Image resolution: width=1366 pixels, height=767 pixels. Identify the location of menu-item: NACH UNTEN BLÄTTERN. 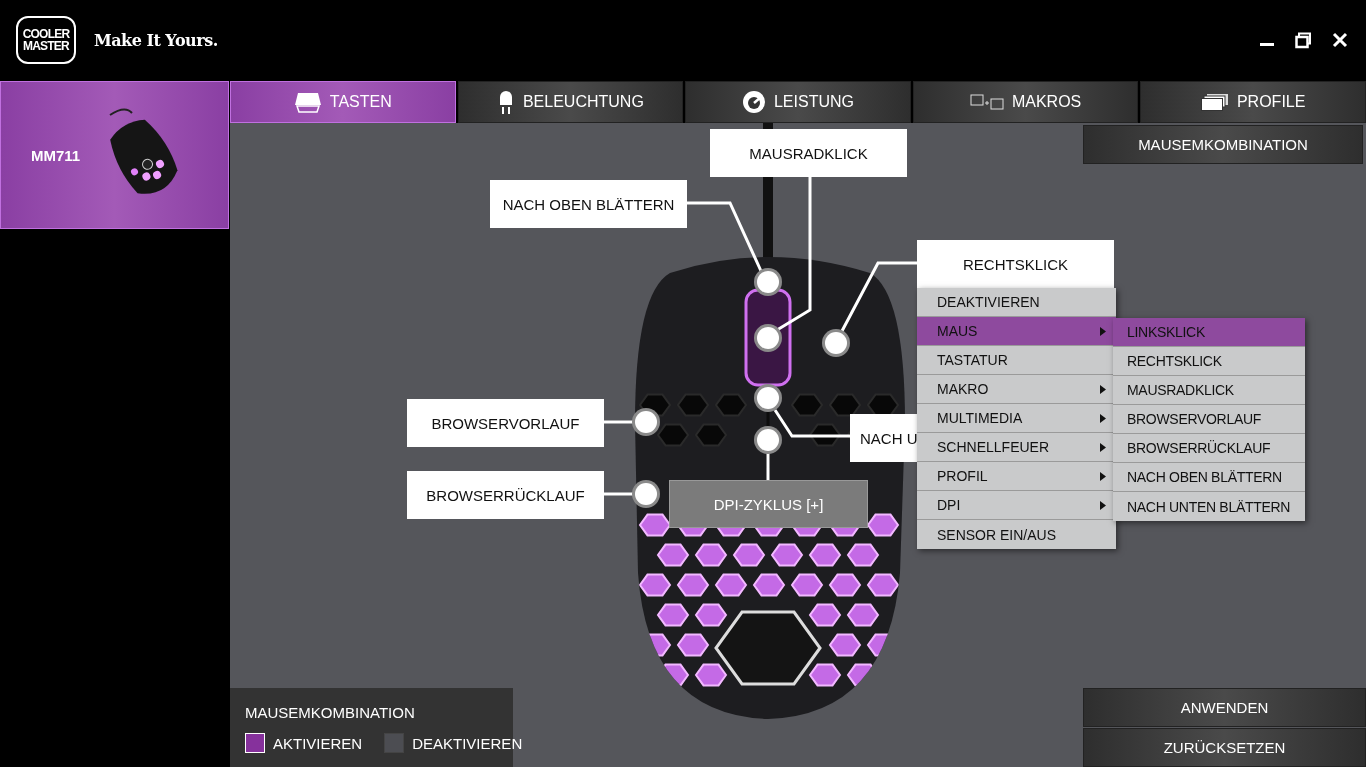
(1209, 506).